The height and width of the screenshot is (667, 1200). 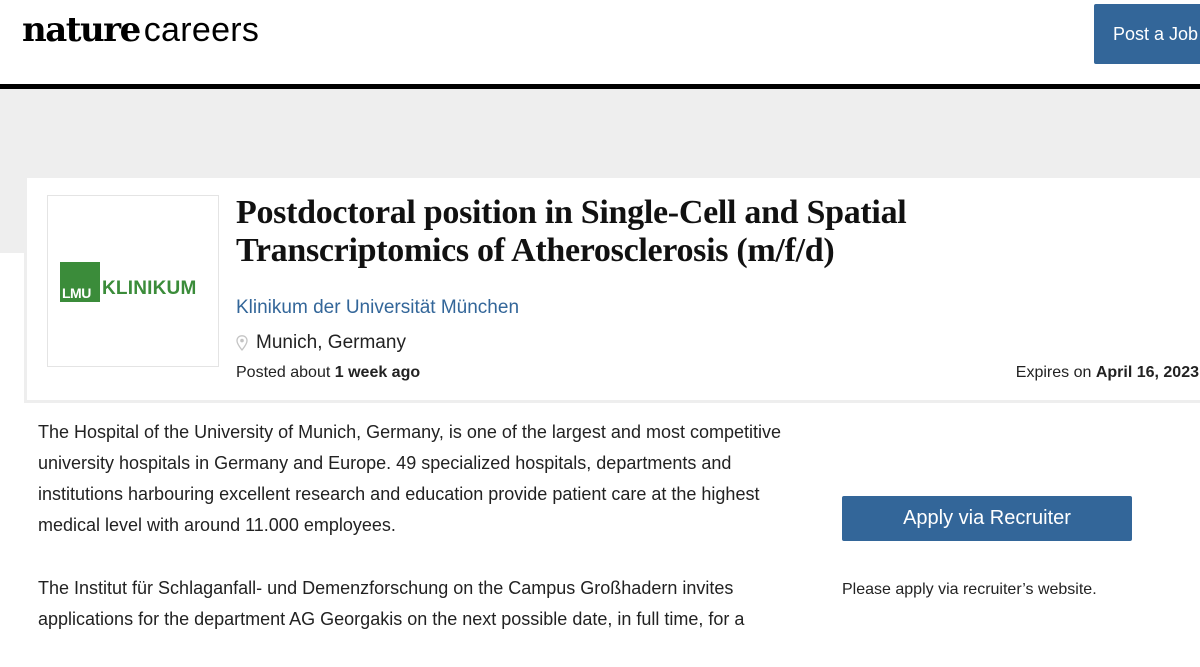 What do you see at coordinates (377, 372) in the screenshot?
I see `posted-value: 1 week ago` at bounding box center [377, 372].